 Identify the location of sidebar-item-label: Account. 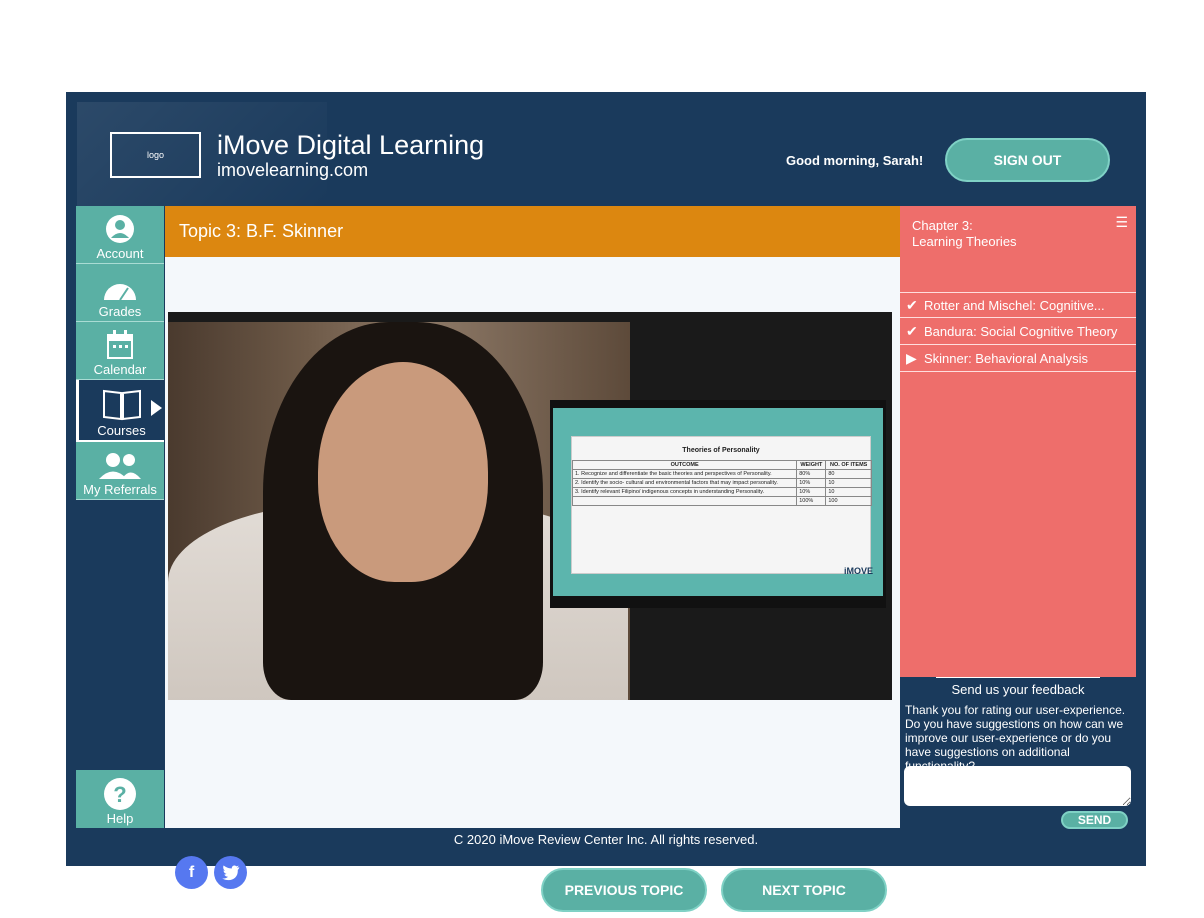
(120, 253).